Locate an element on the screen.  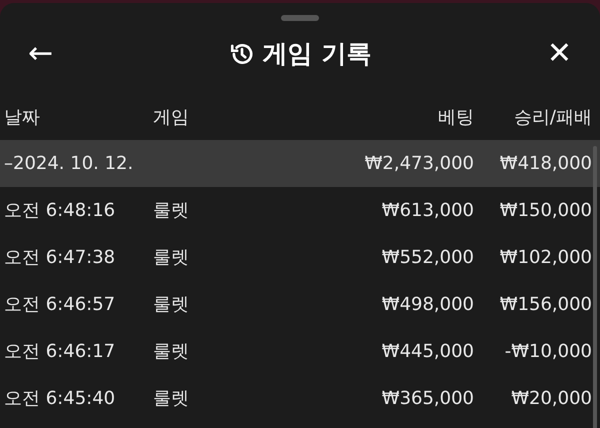
bet-cell-text: ₩498,000 is located at coordinates (427, 305).